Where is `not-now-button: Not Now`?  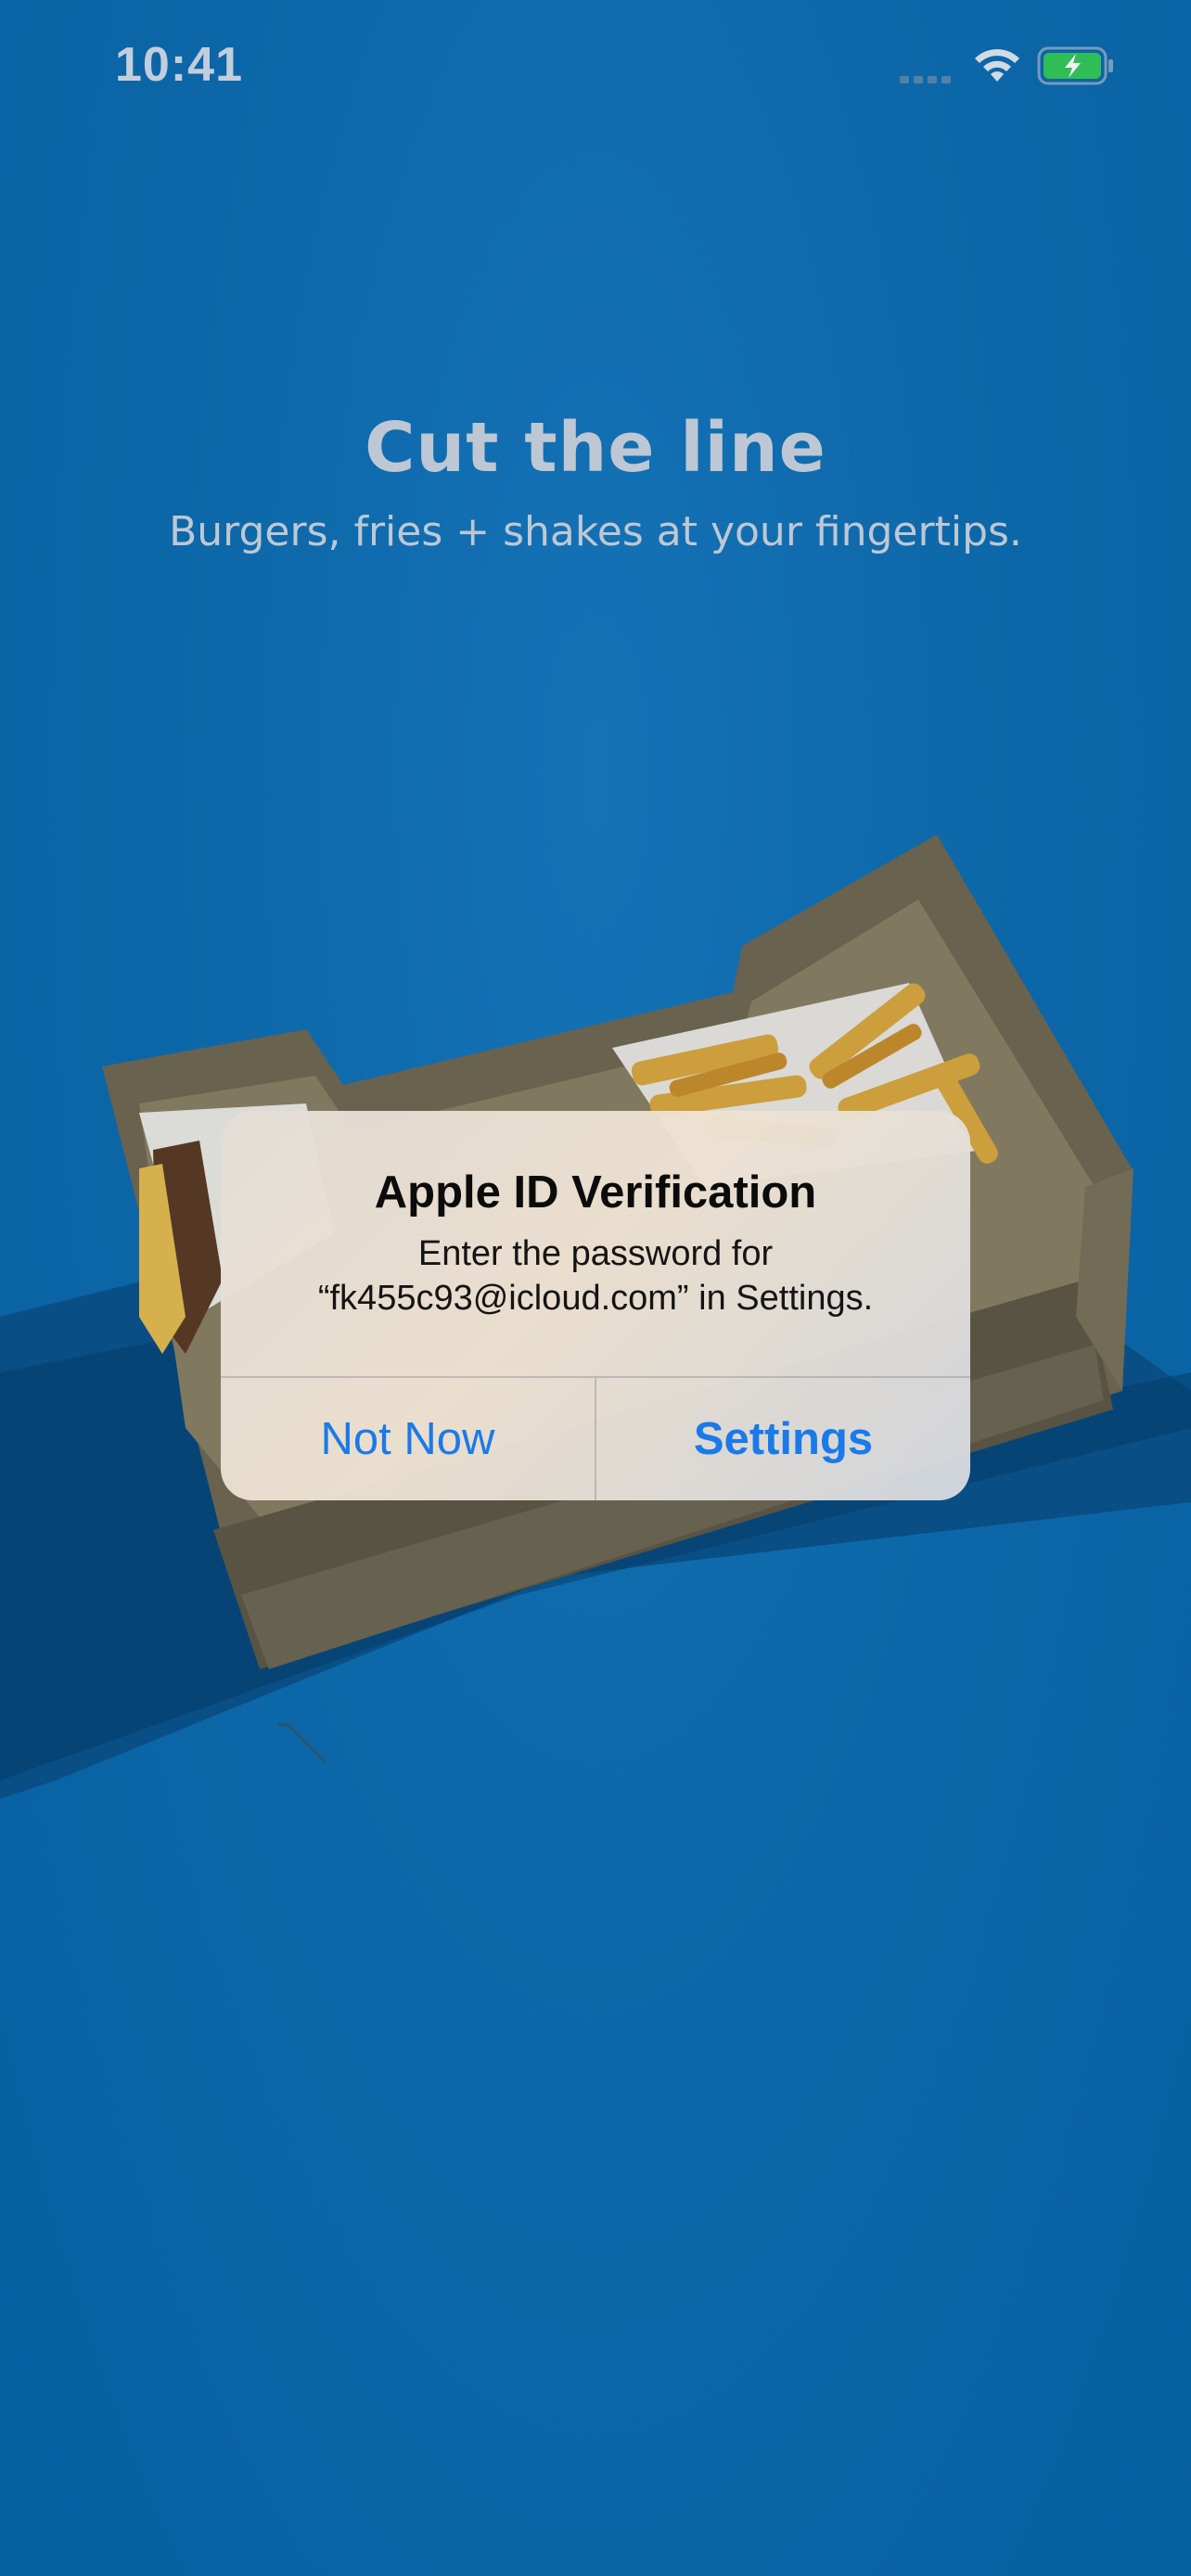 not-now-button: Not Now is located at coordinates (408, 1439).